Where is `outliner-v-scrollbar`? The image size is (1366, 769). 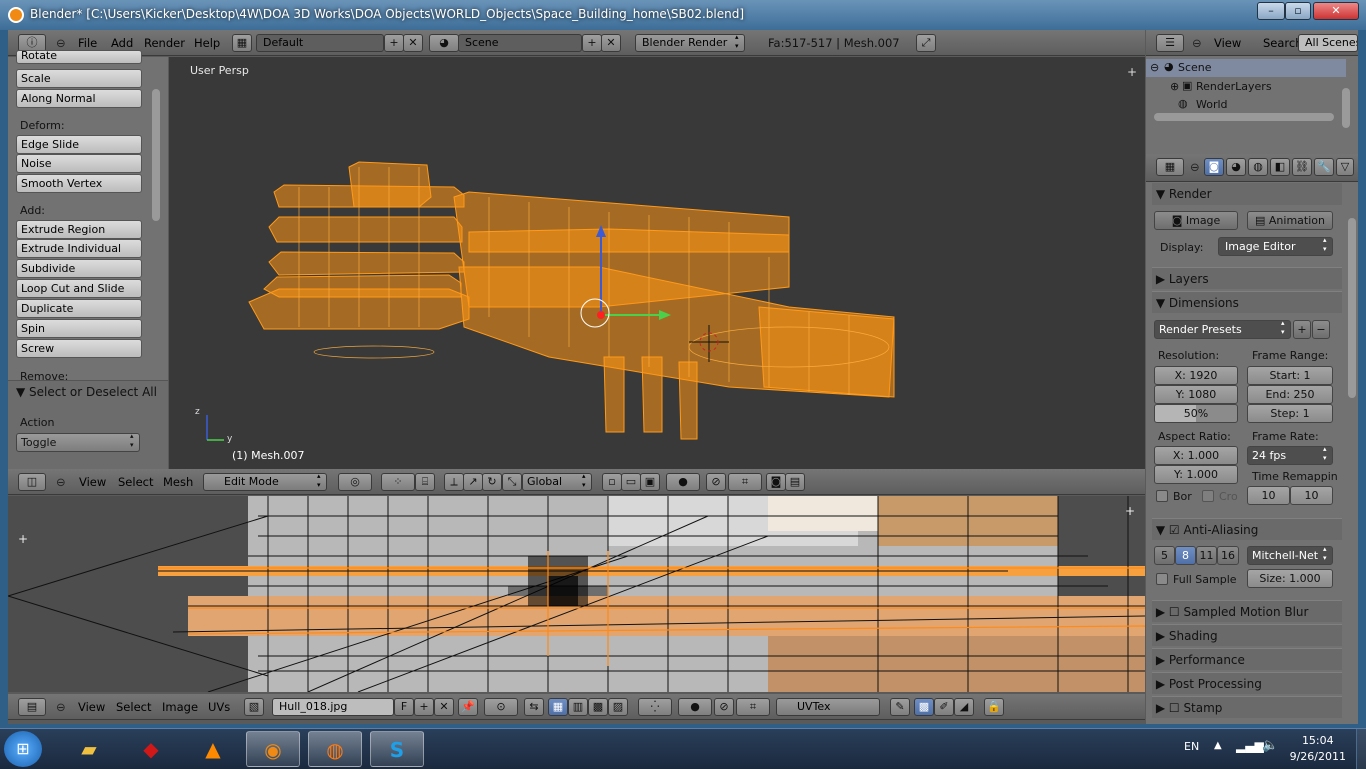 outliner-v-scrollbar is located at coordinates (1346, 108).